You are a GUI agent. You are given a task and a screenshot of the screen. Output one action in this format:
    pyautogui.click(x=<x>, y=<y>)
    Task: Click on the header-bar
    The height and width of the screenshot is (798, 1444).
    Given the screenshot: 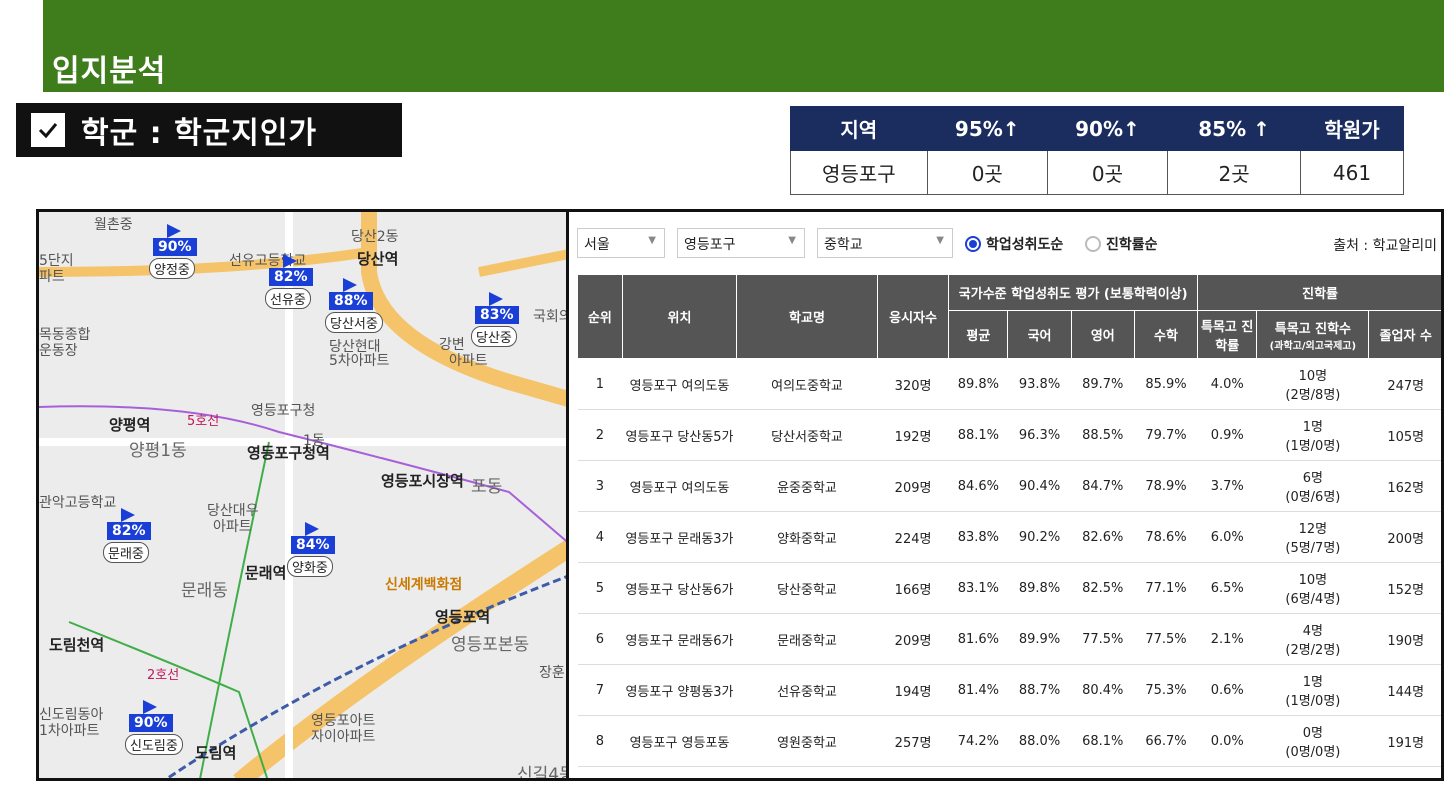 What is the action you would take?
    pyautogui.click(x=743, y=46)
    